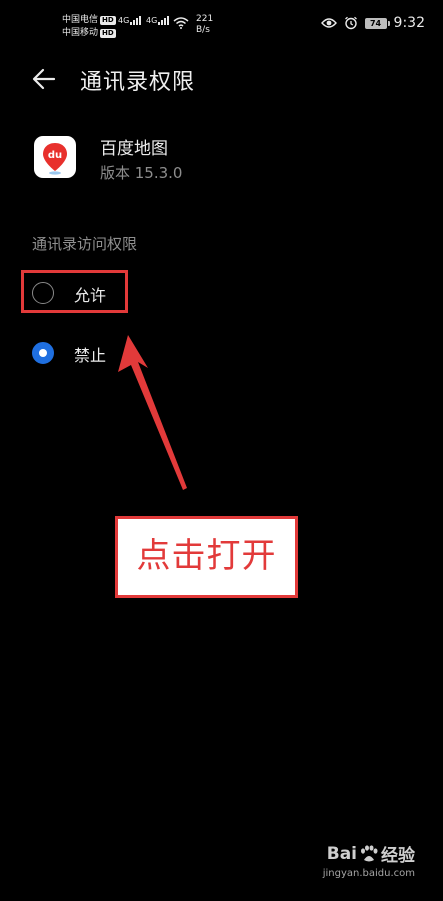  What do you see at coordinates (350, 23) in the screenshot?
I see `alarm-icon` at bounding box center [350, 23].